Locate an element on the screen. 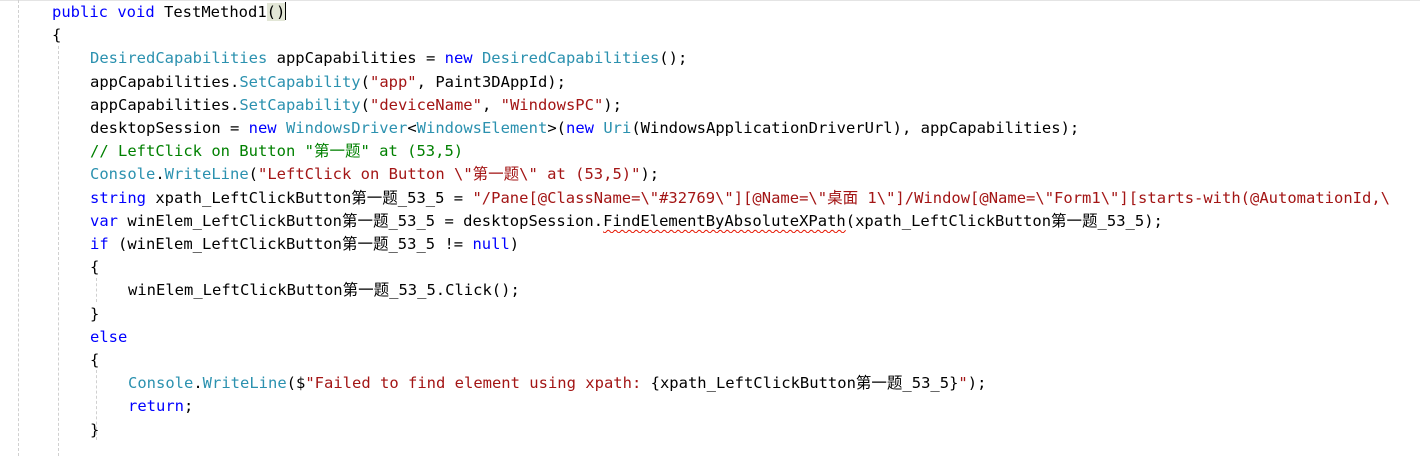 The image size is (1420, 456). code-token: (); is located at coordinates (673, 58).